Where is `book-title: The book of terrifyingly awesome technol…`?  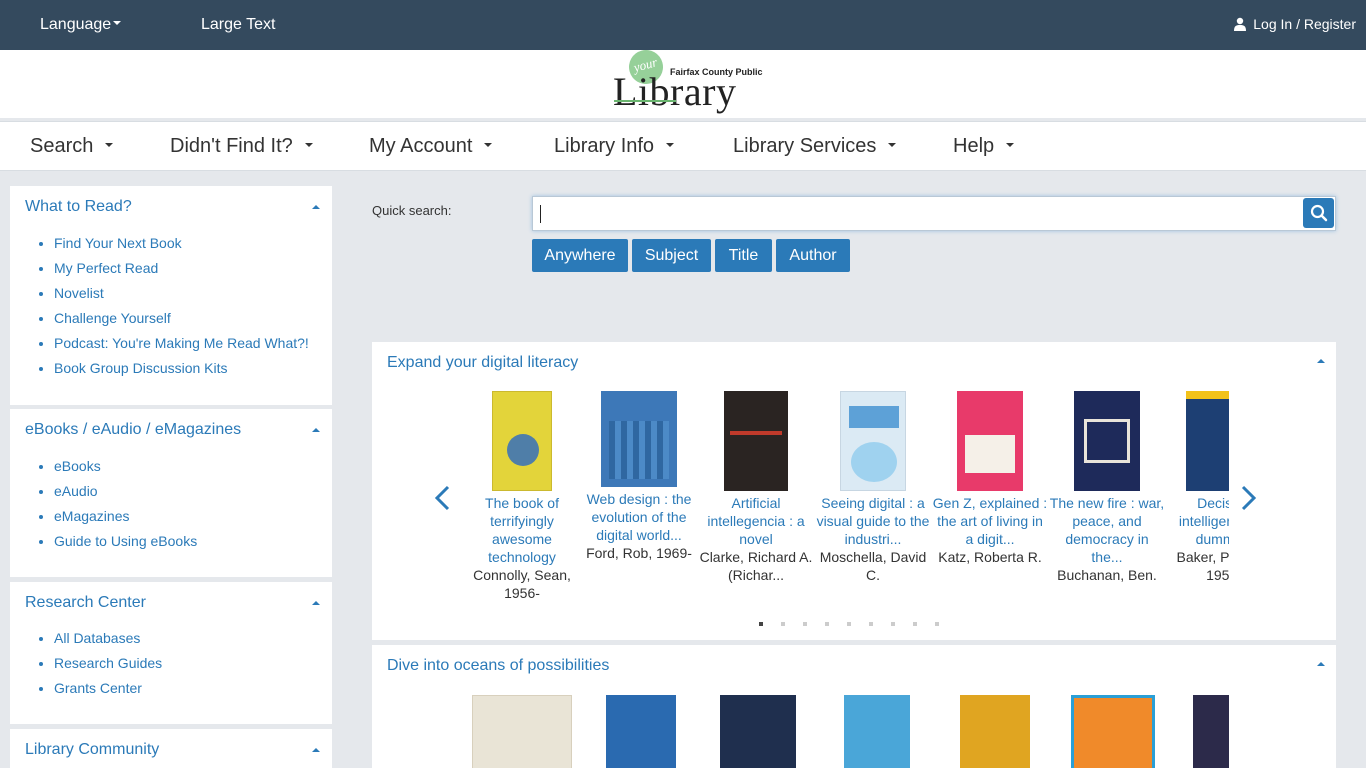
book-title: The book of terrifyingly awesome technol… is located at coordinates (522, 530).